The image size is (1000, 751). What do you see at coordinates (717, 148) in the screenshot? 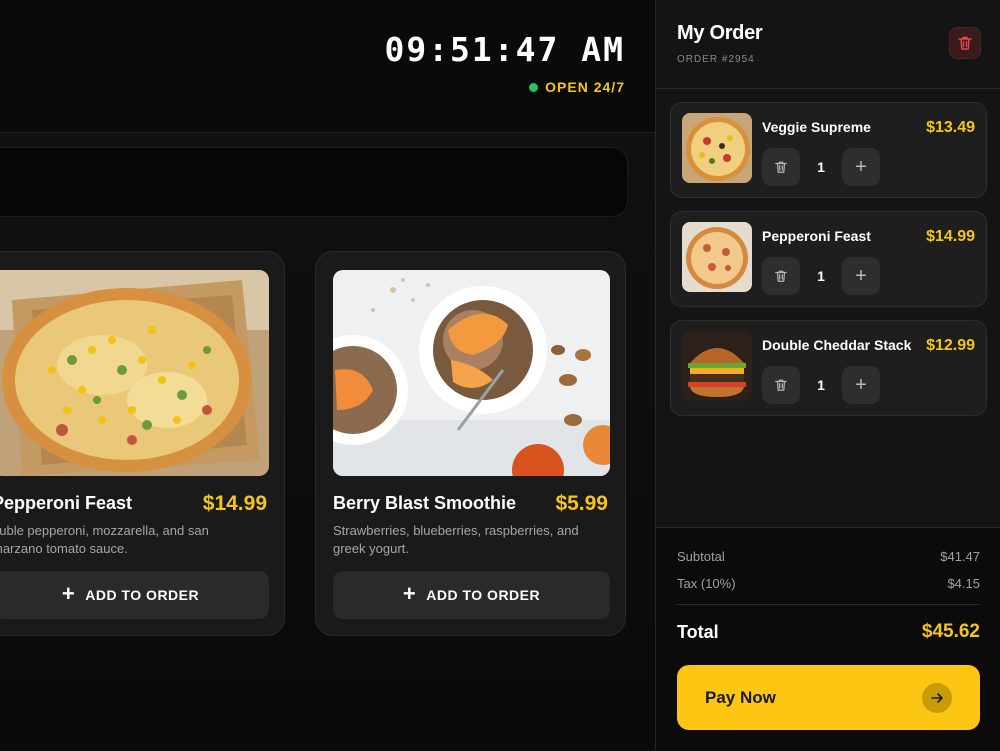
I see `veggie-pizza-photo` at bounding box center [717, 148].